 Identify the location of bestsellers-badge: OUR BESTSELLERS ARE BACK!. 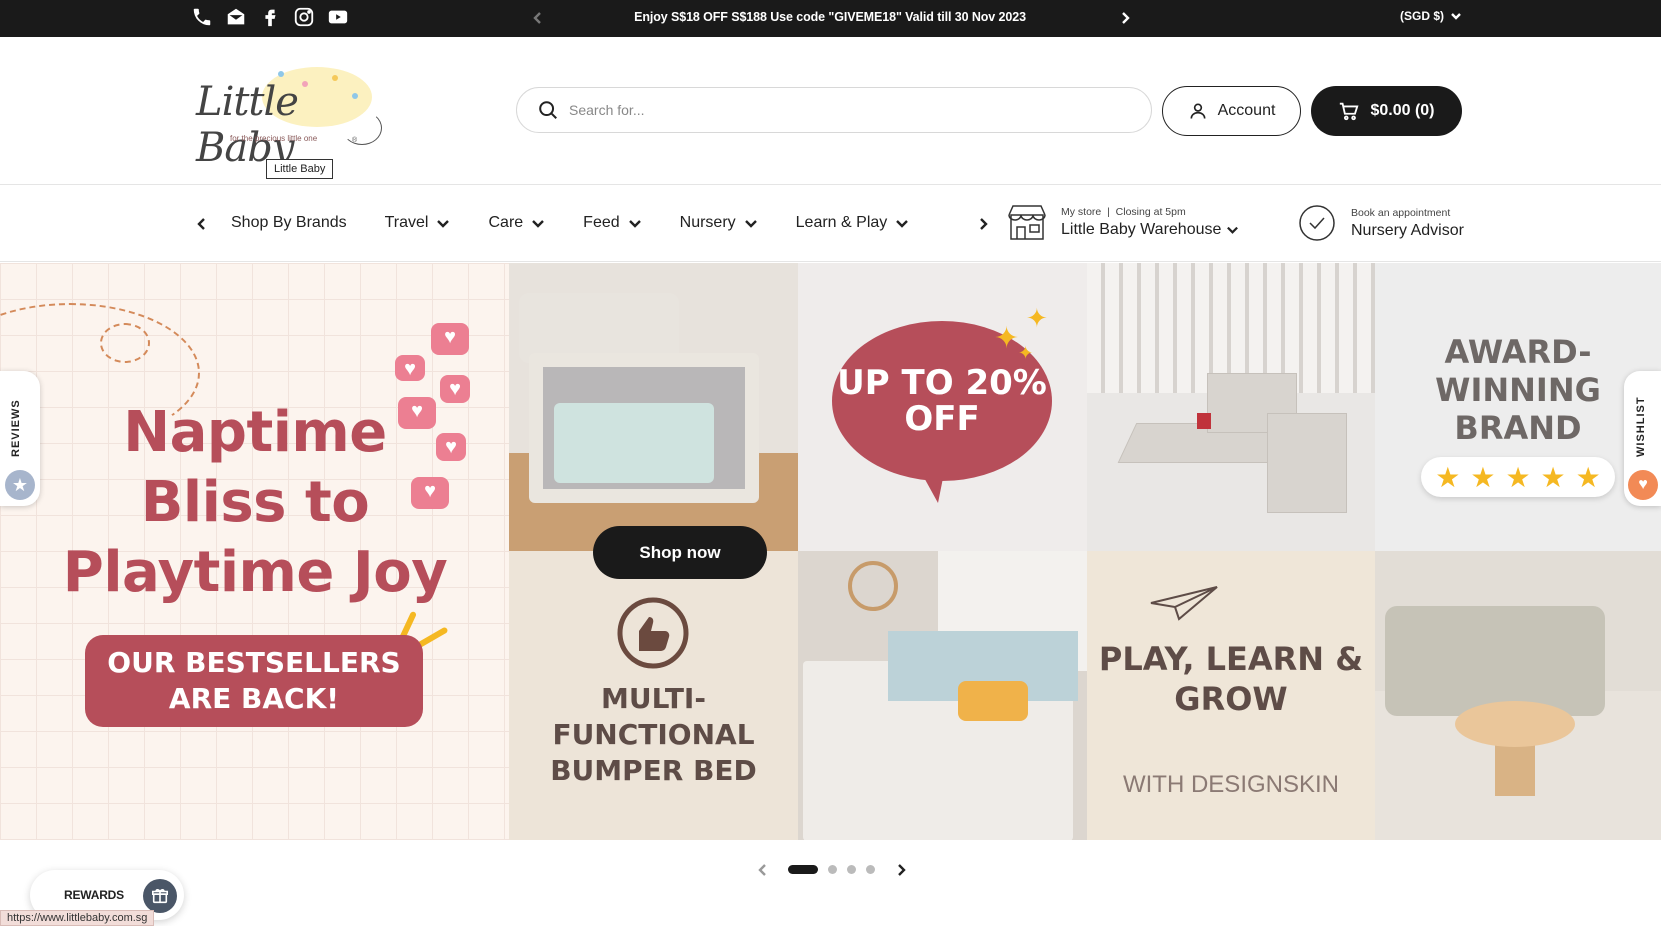
(254, 681).